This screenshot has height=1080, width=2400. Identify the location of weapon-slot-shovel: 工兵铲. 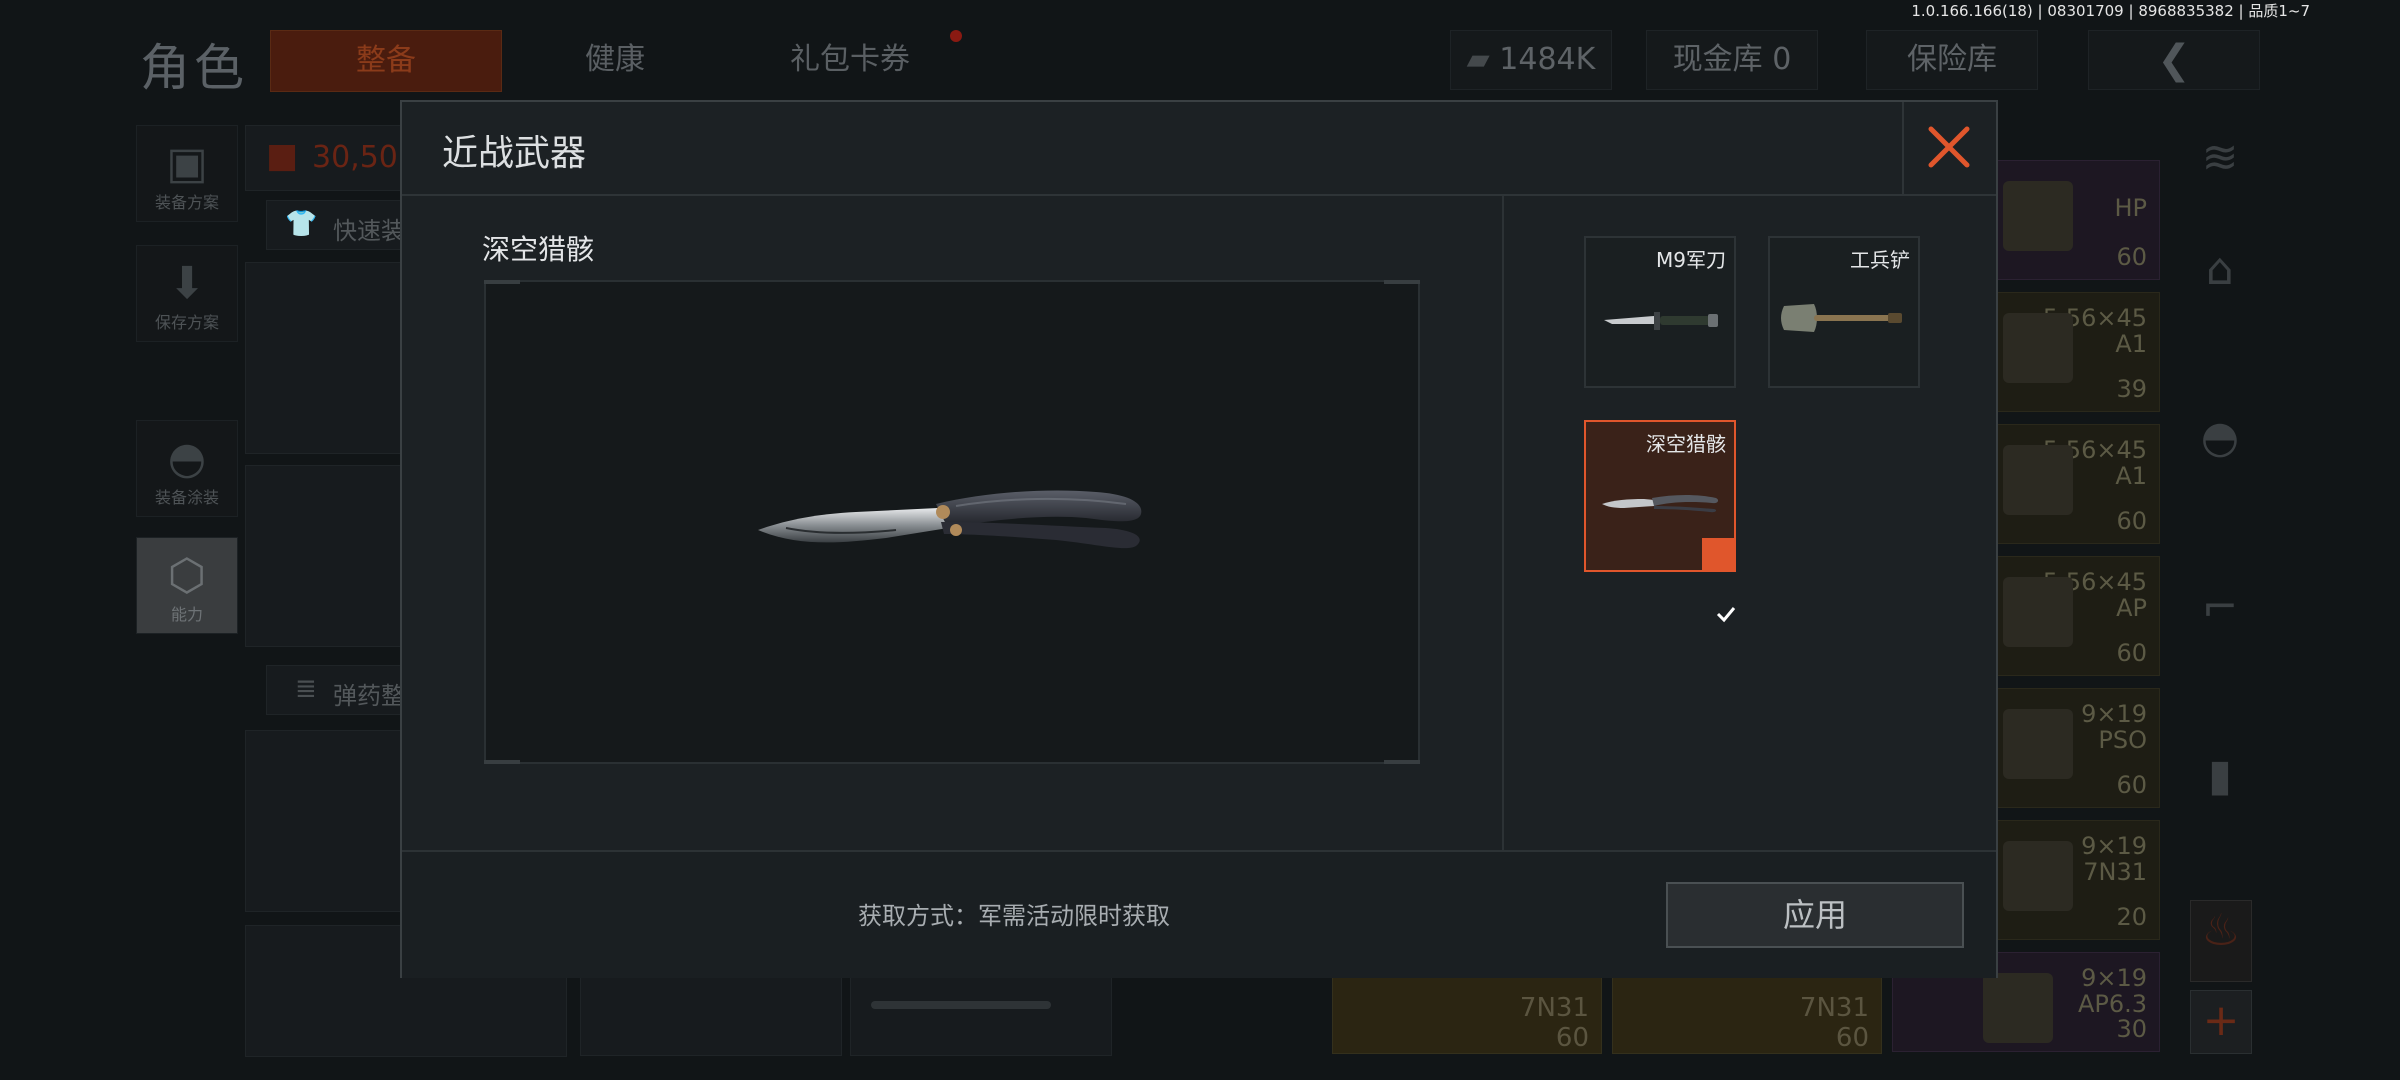
(1844, 312).